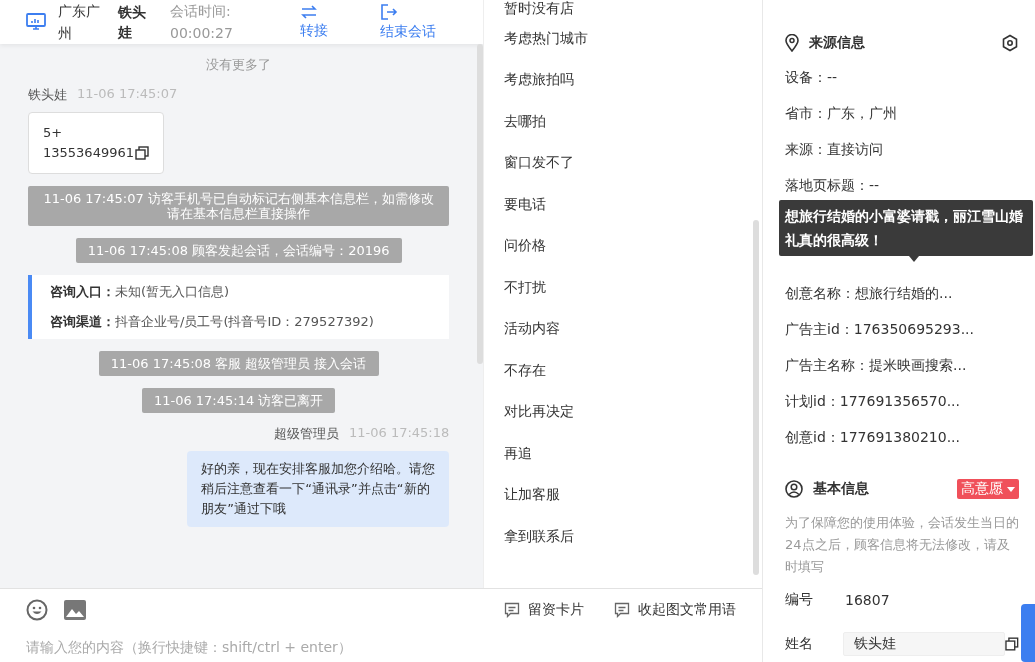  Describe the element at coordinates (1011, 489) in the screenshot. I see `caret-icon` at that location.